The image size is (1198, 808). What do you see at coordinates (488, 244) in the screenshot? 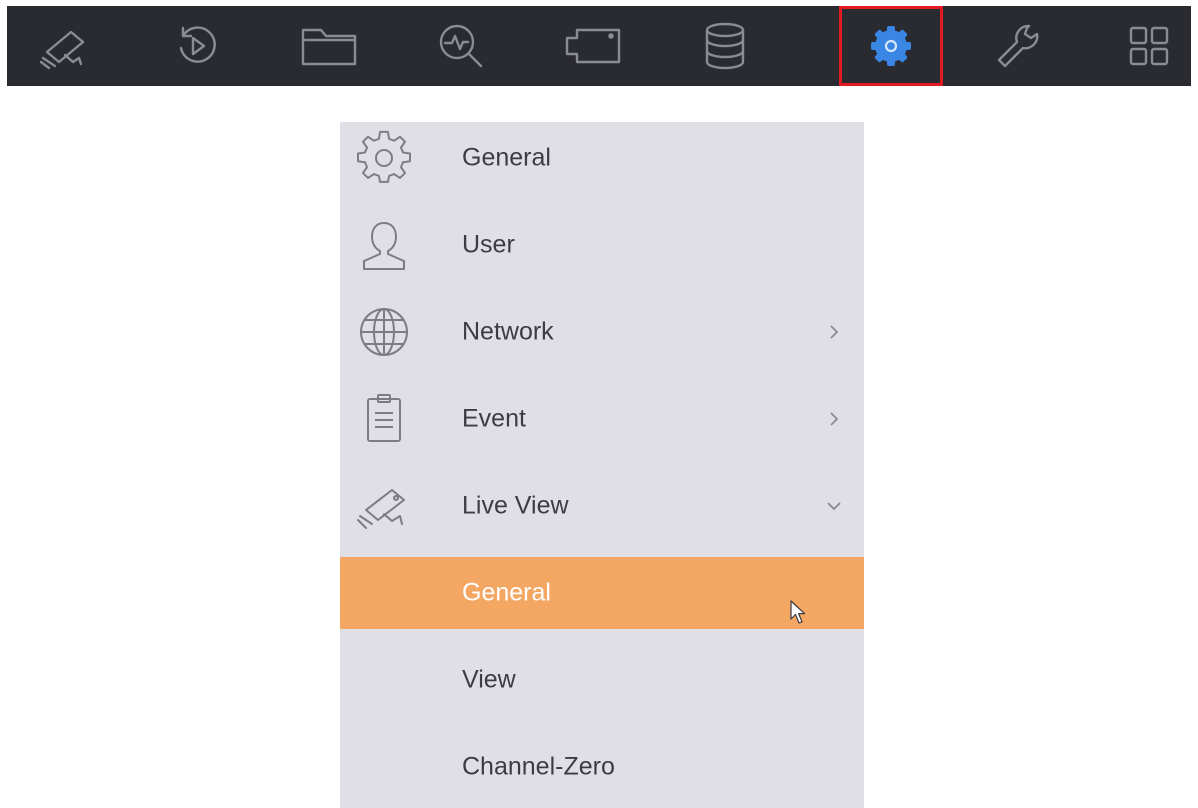
I see `menu-item-label: User` at bounding box center [488, 244].